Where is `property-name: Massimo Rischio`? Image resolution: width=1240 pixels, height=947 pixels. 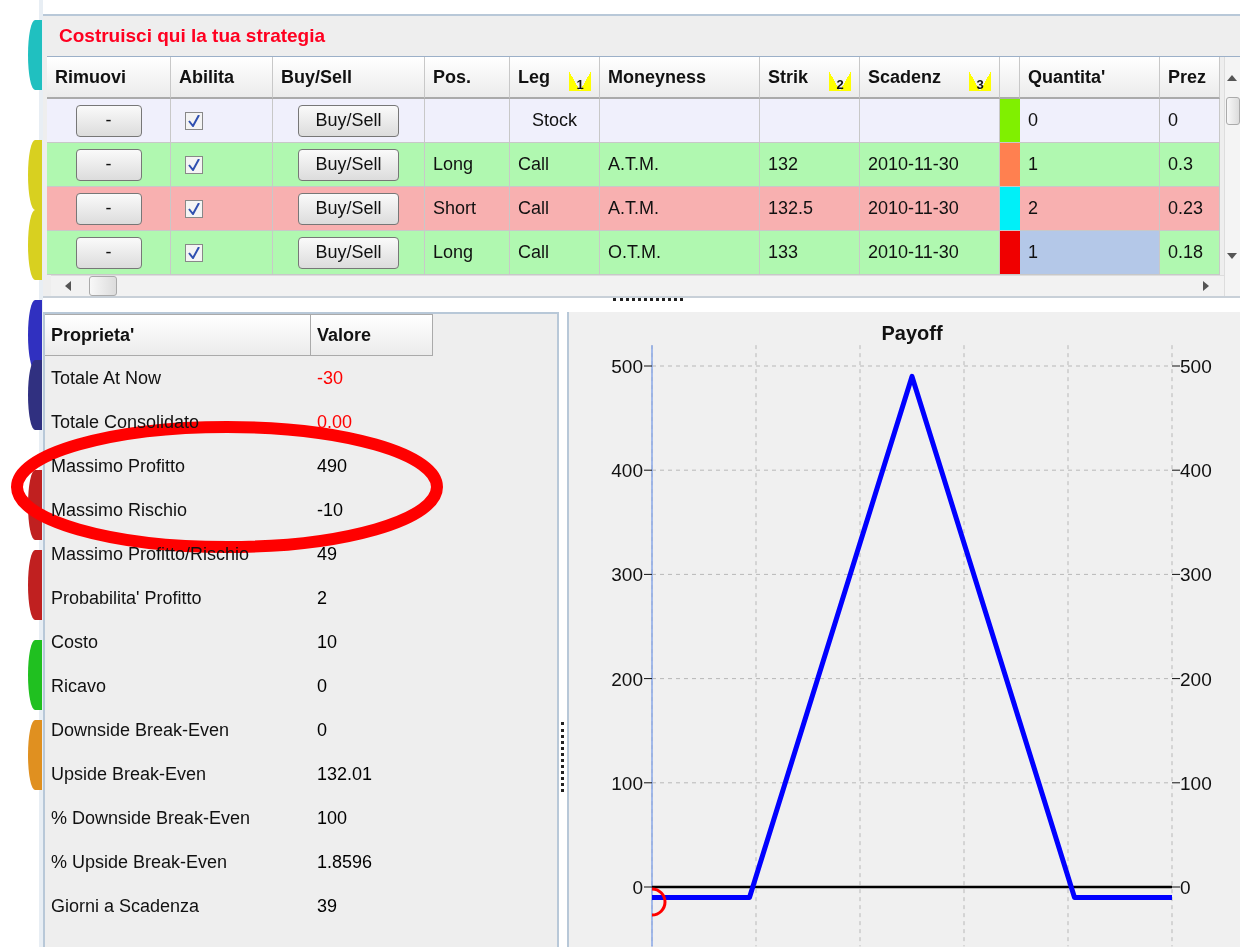 property-name: Massimo Rischio is located at coordinates (119, 510).